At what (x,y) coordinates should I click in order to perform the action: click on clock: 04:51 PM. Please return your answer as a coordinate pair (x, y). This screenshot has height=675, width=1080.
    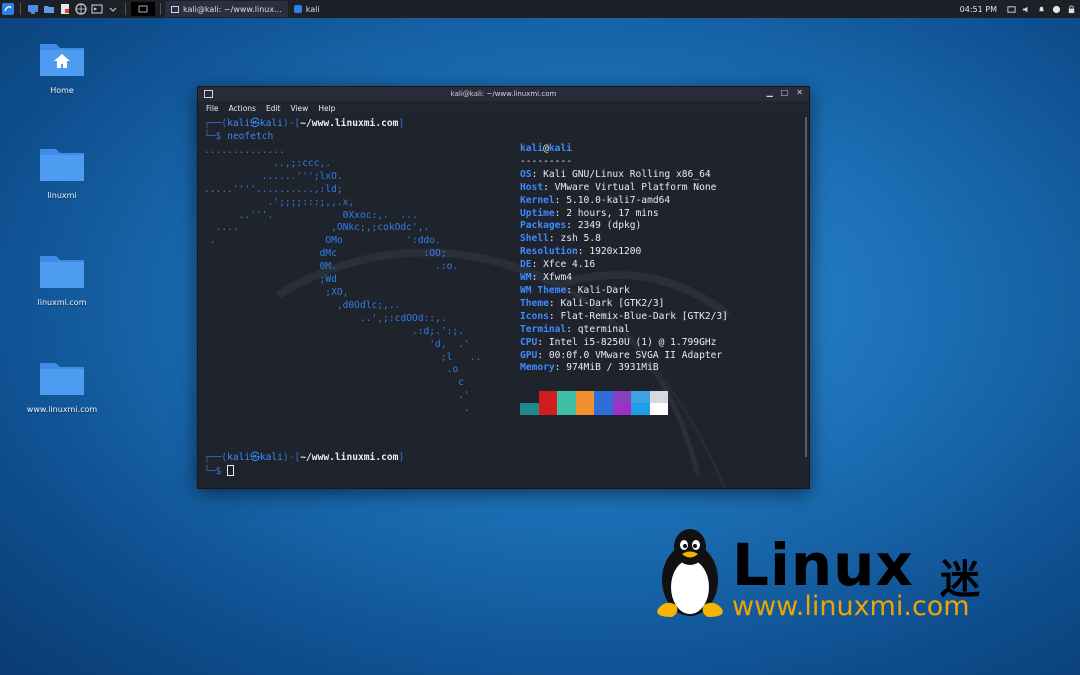
    Looking at the image, I should click on (978, 9).